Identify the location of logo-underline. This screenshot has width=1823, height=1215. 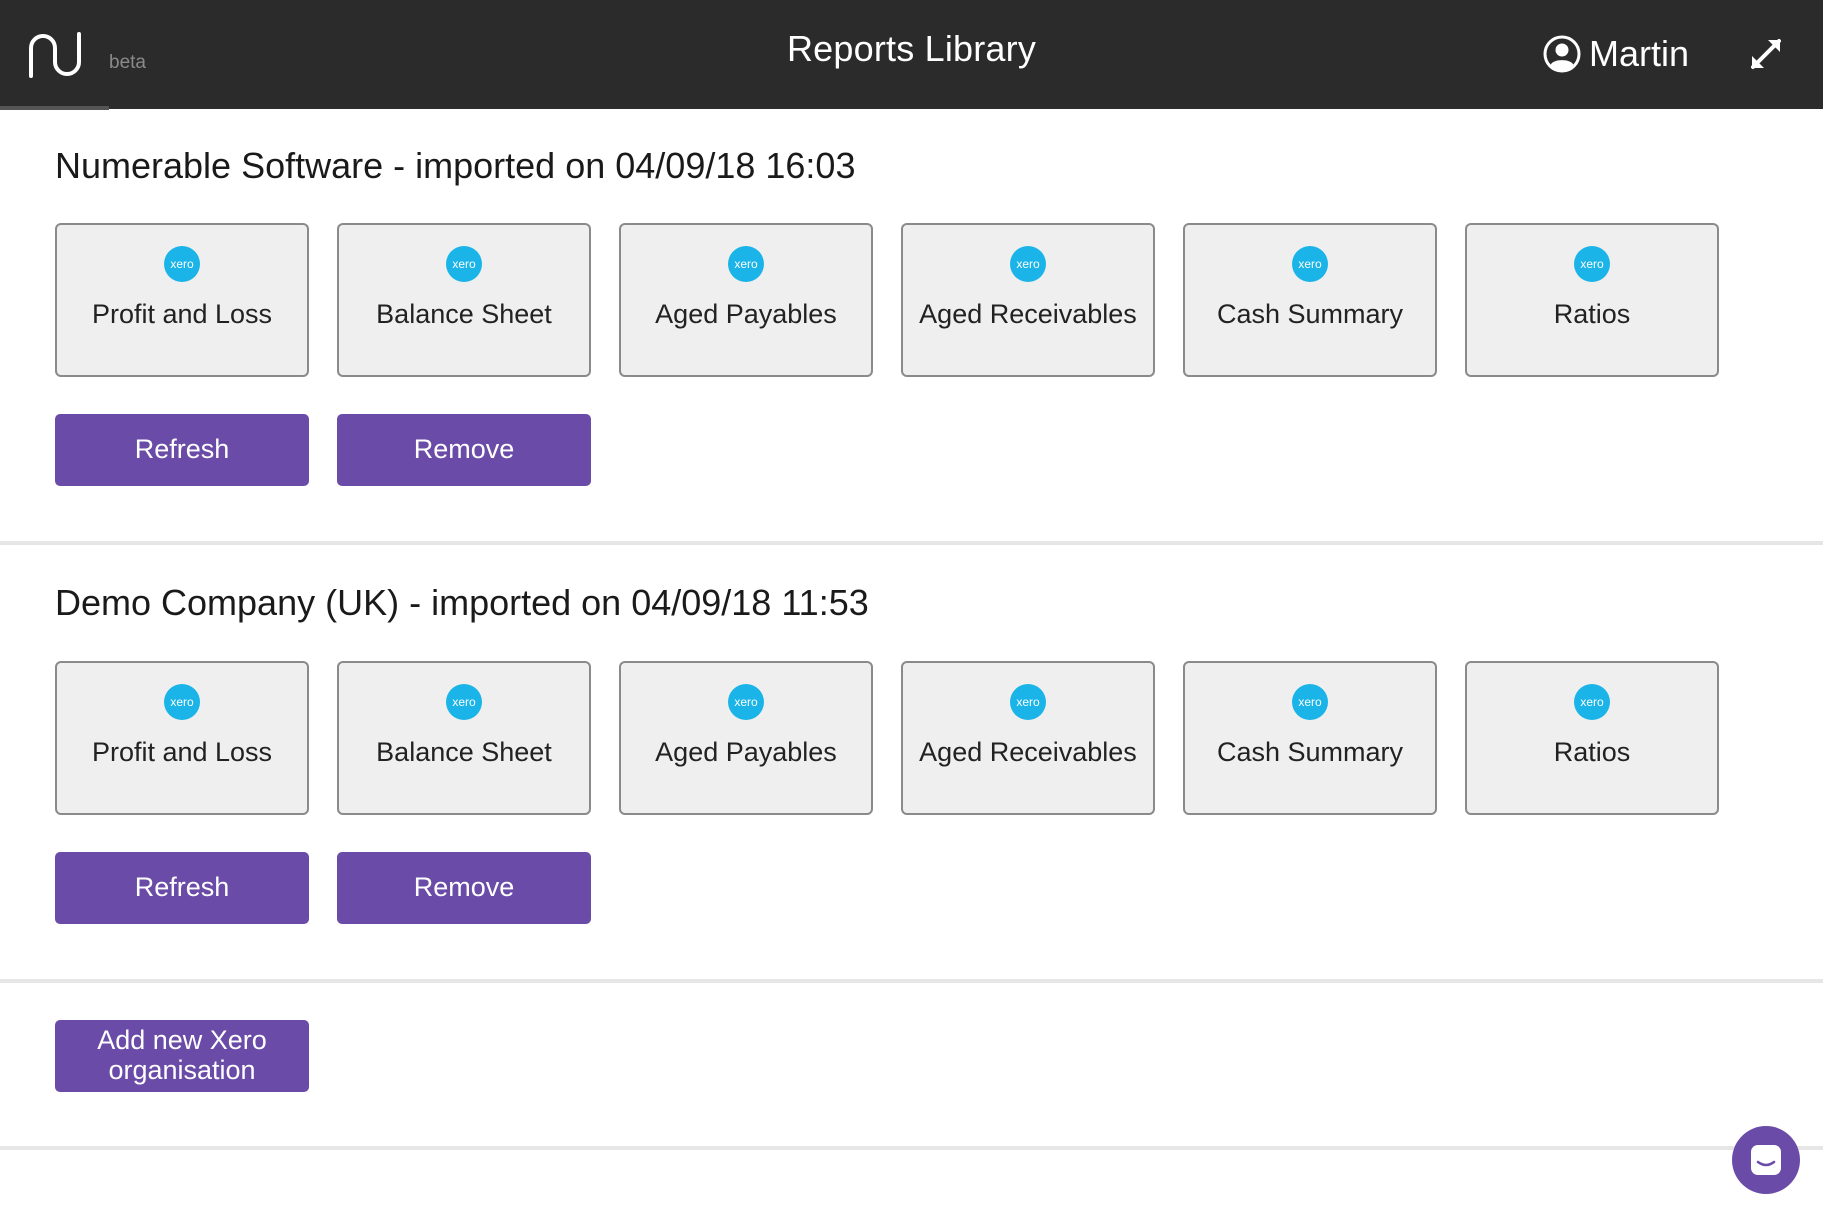
(54, 108).